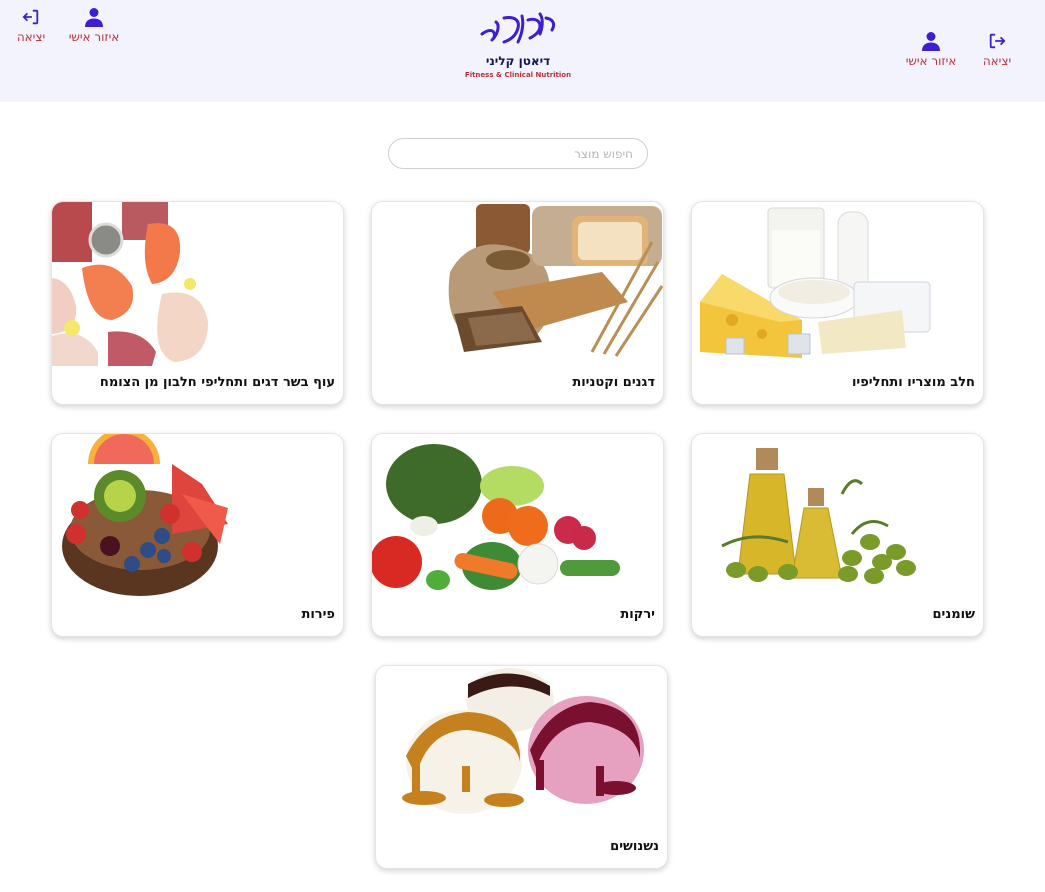 Image resolution: width=1045 pixels, height=892 pixels. I want to click on category-title: נשנושים, so click(634, 846).